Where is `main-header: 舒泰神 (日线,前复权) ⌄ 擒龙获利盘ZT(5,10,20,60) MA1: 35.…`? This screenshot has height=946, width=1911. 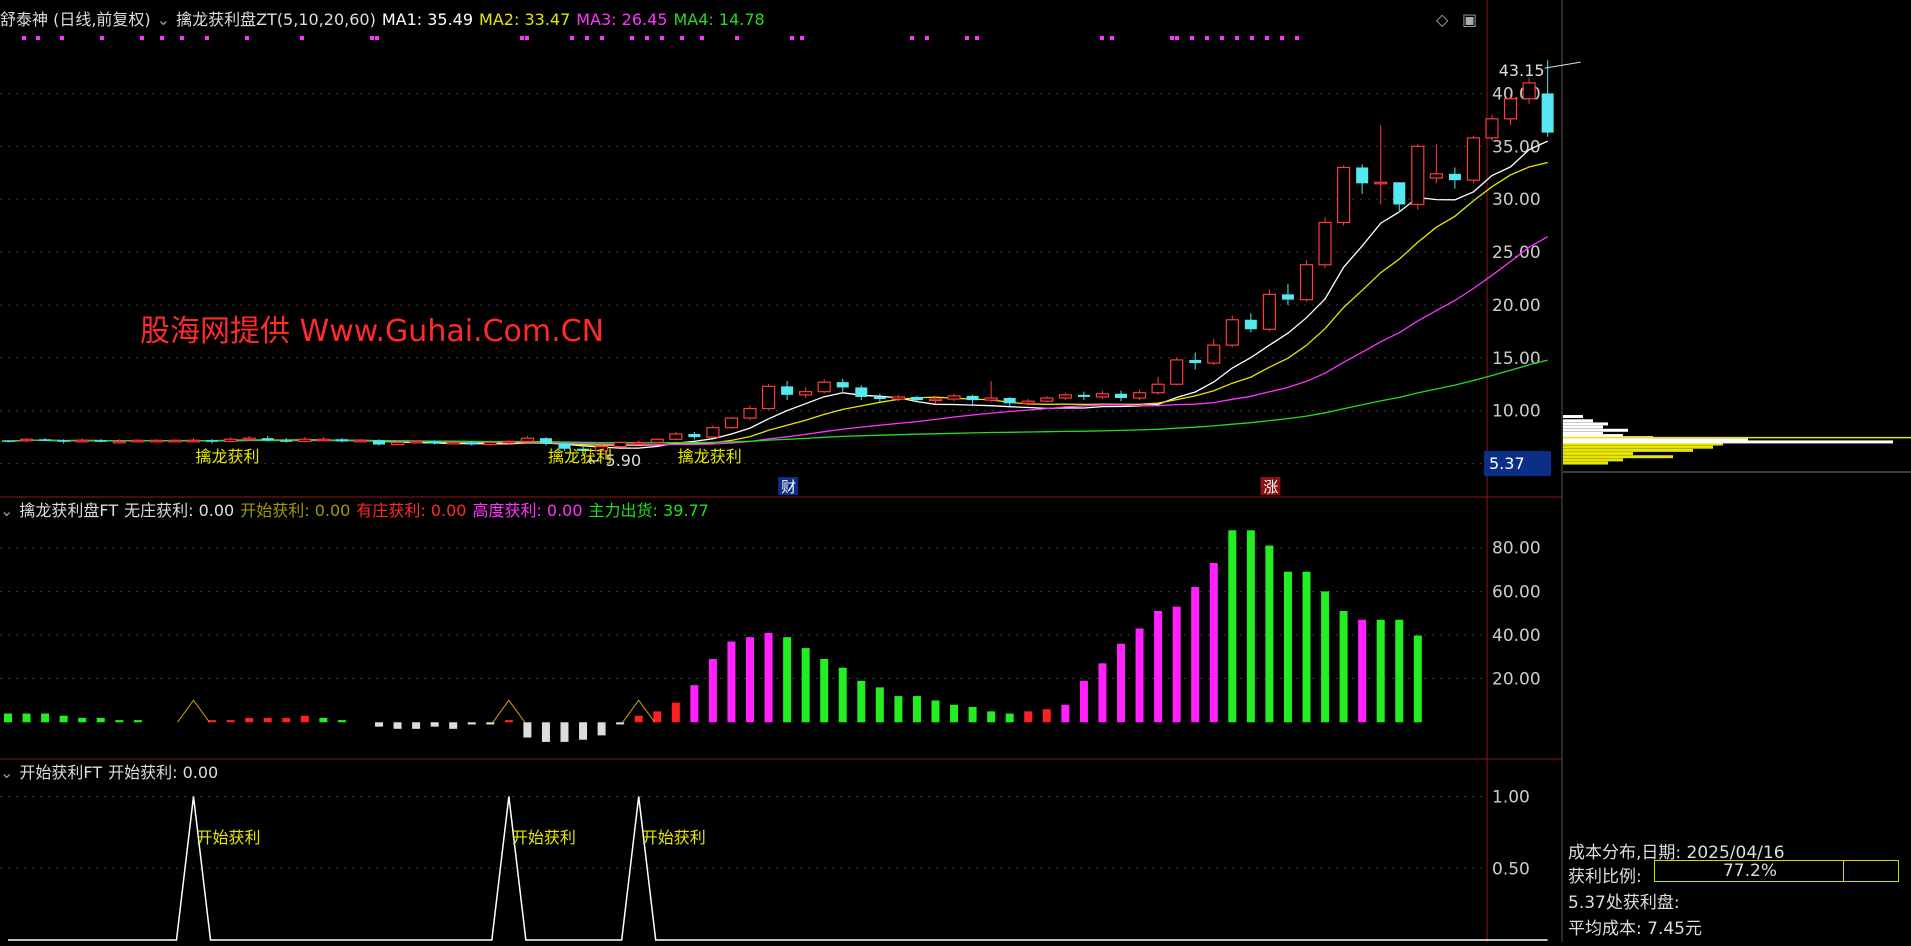 main-header: 舒泰神 (日线,前复权) ⌄ 擒龙获利盘ZT(5,10,20,60) MA1: 35.… is located at coordinates (388, 20).